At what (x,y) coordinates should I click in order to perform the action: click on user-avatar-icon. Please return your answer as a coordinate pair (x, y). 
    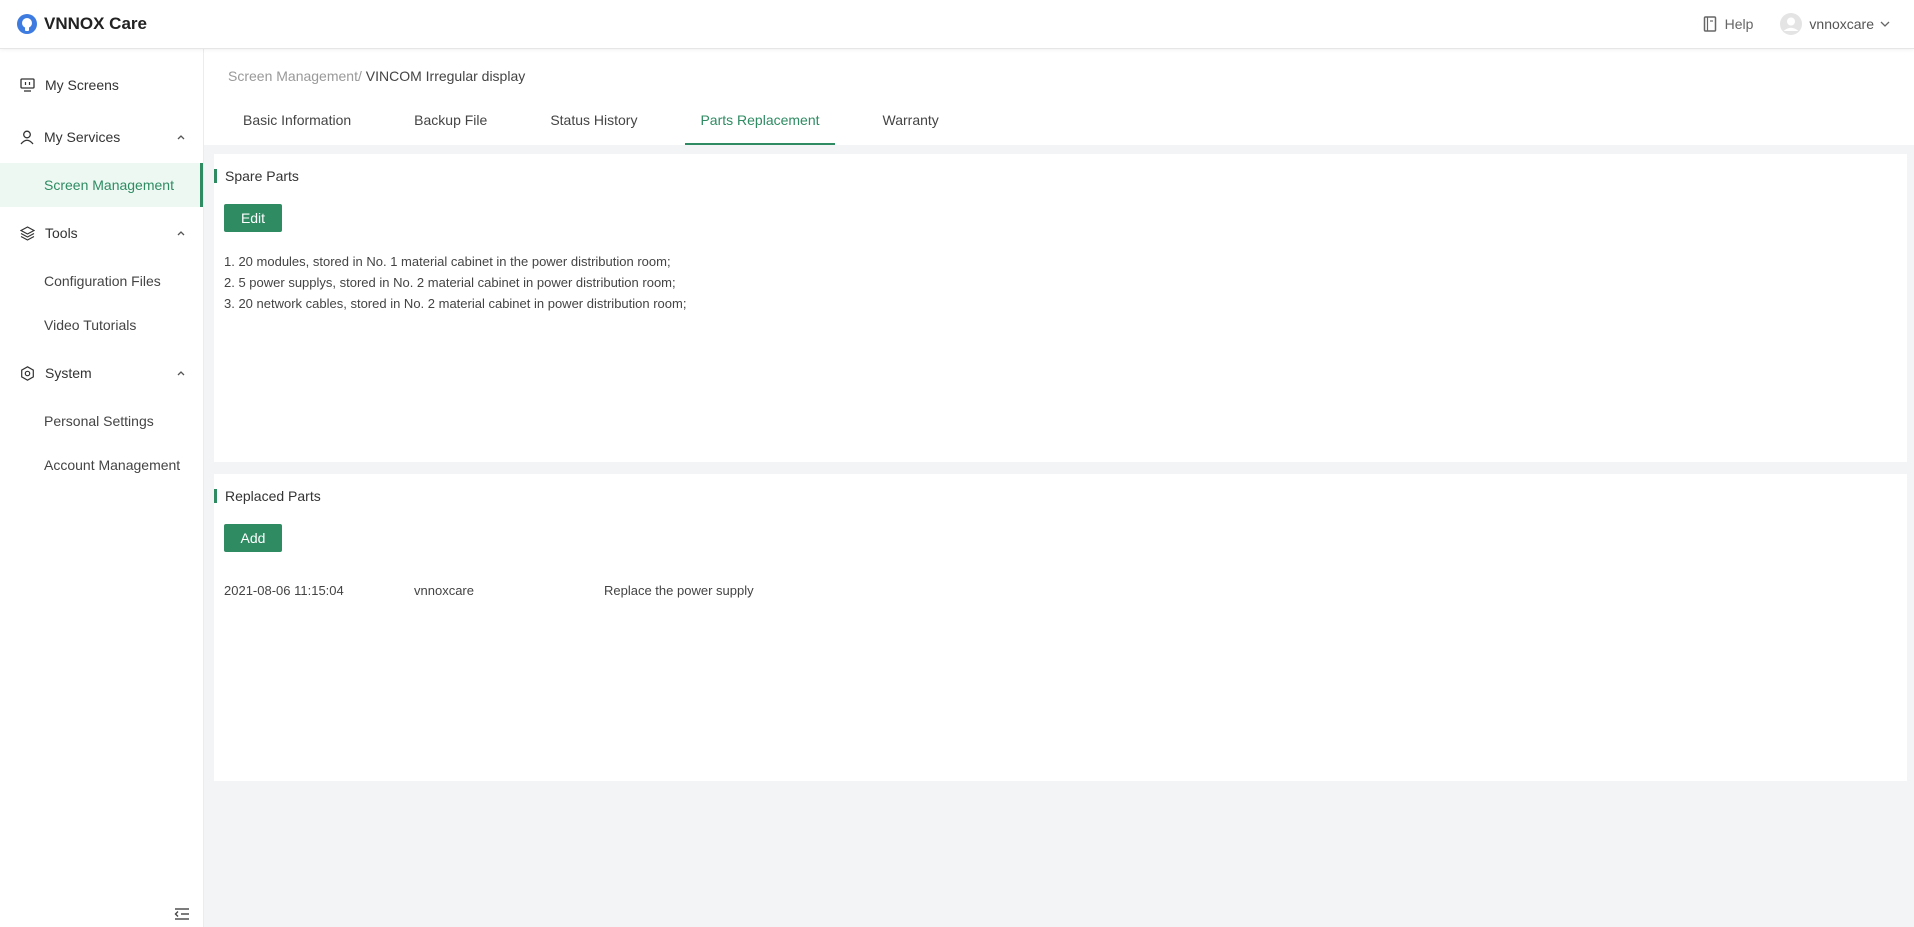
    Looking at the image, I should click on (1791, 24).